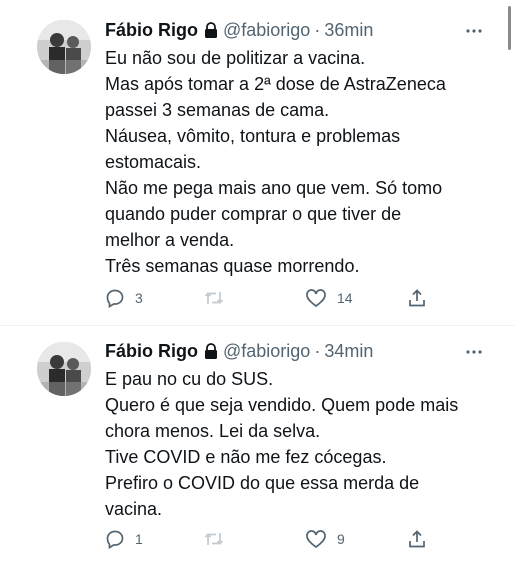  Describe the element at coordinates (232, 266) in the screenshot. I see `tweet-line: Três semanas quase morrendo.` at that location.